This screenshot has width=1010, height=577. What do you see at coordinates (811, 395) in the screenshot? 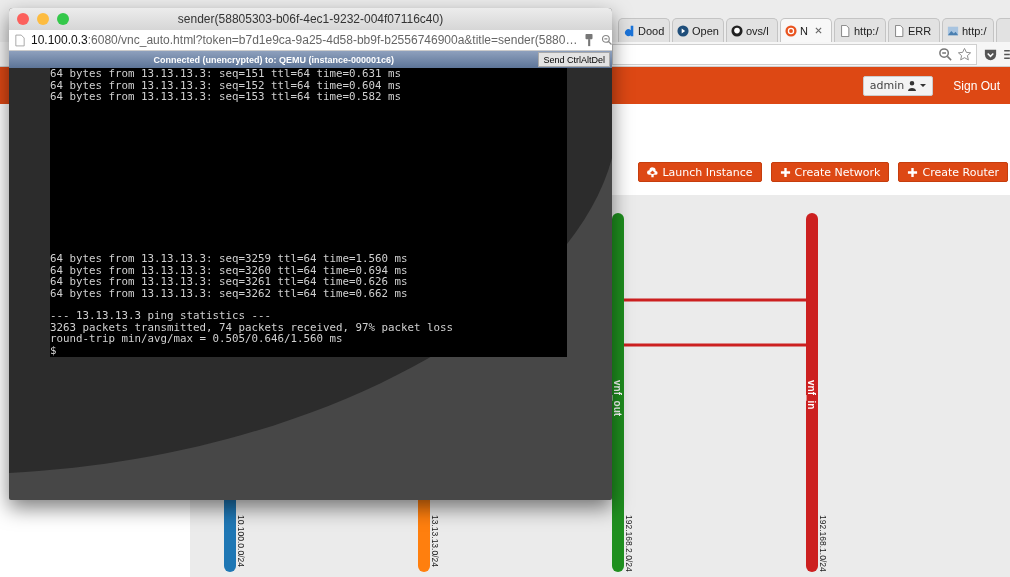
I see `network-name: vnf_in` at bounding box center [811, 395].